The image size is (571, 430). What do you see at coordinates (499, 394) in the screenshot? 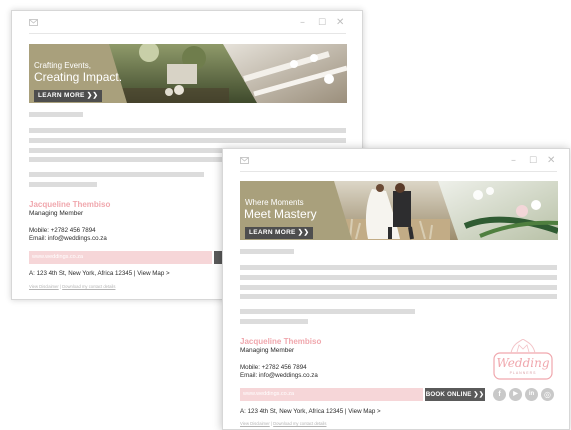
I see `facebook-icon: f` at bounding box center [499, 394].